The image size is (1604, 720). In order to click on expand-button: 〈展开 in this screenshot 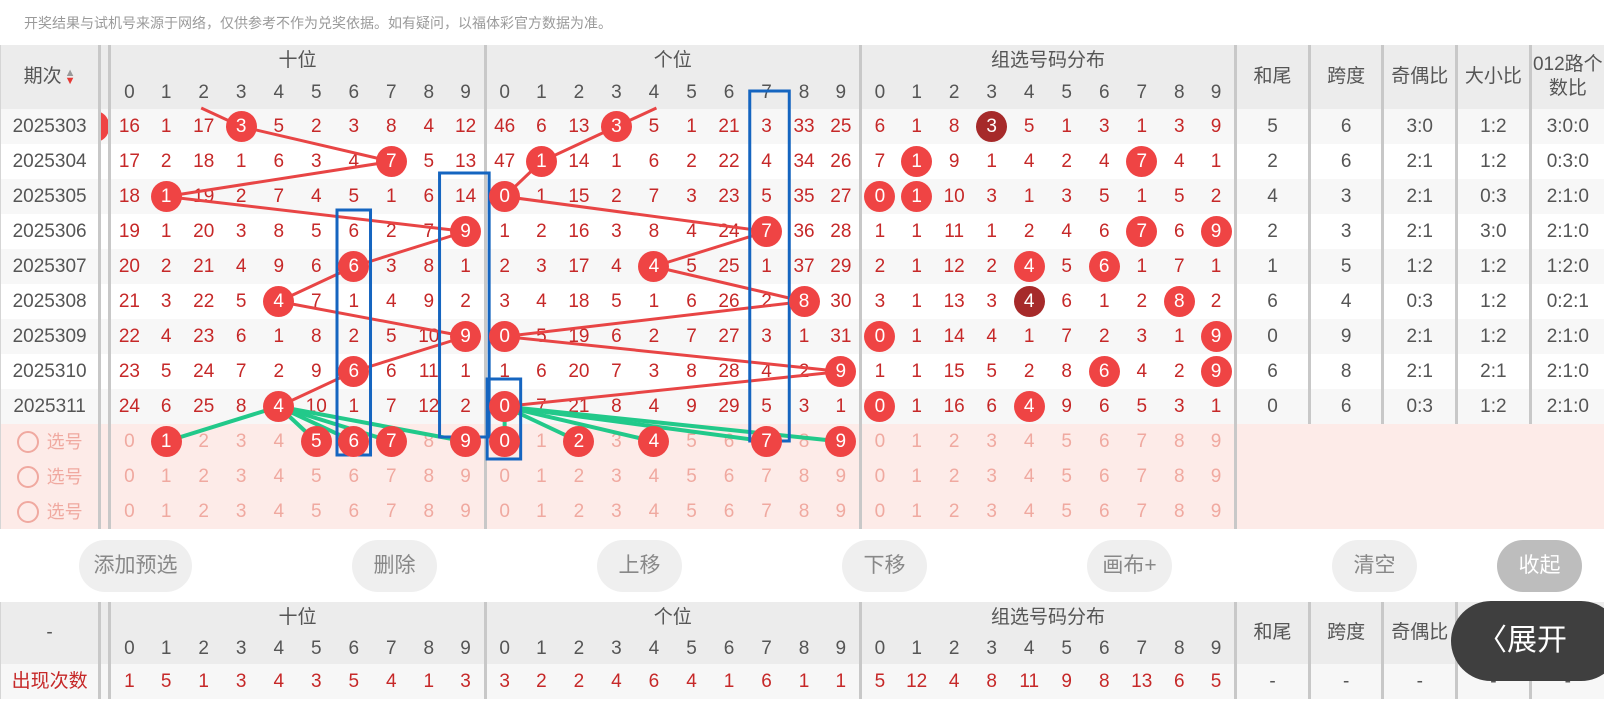, I will do `click(1527, 641)`.